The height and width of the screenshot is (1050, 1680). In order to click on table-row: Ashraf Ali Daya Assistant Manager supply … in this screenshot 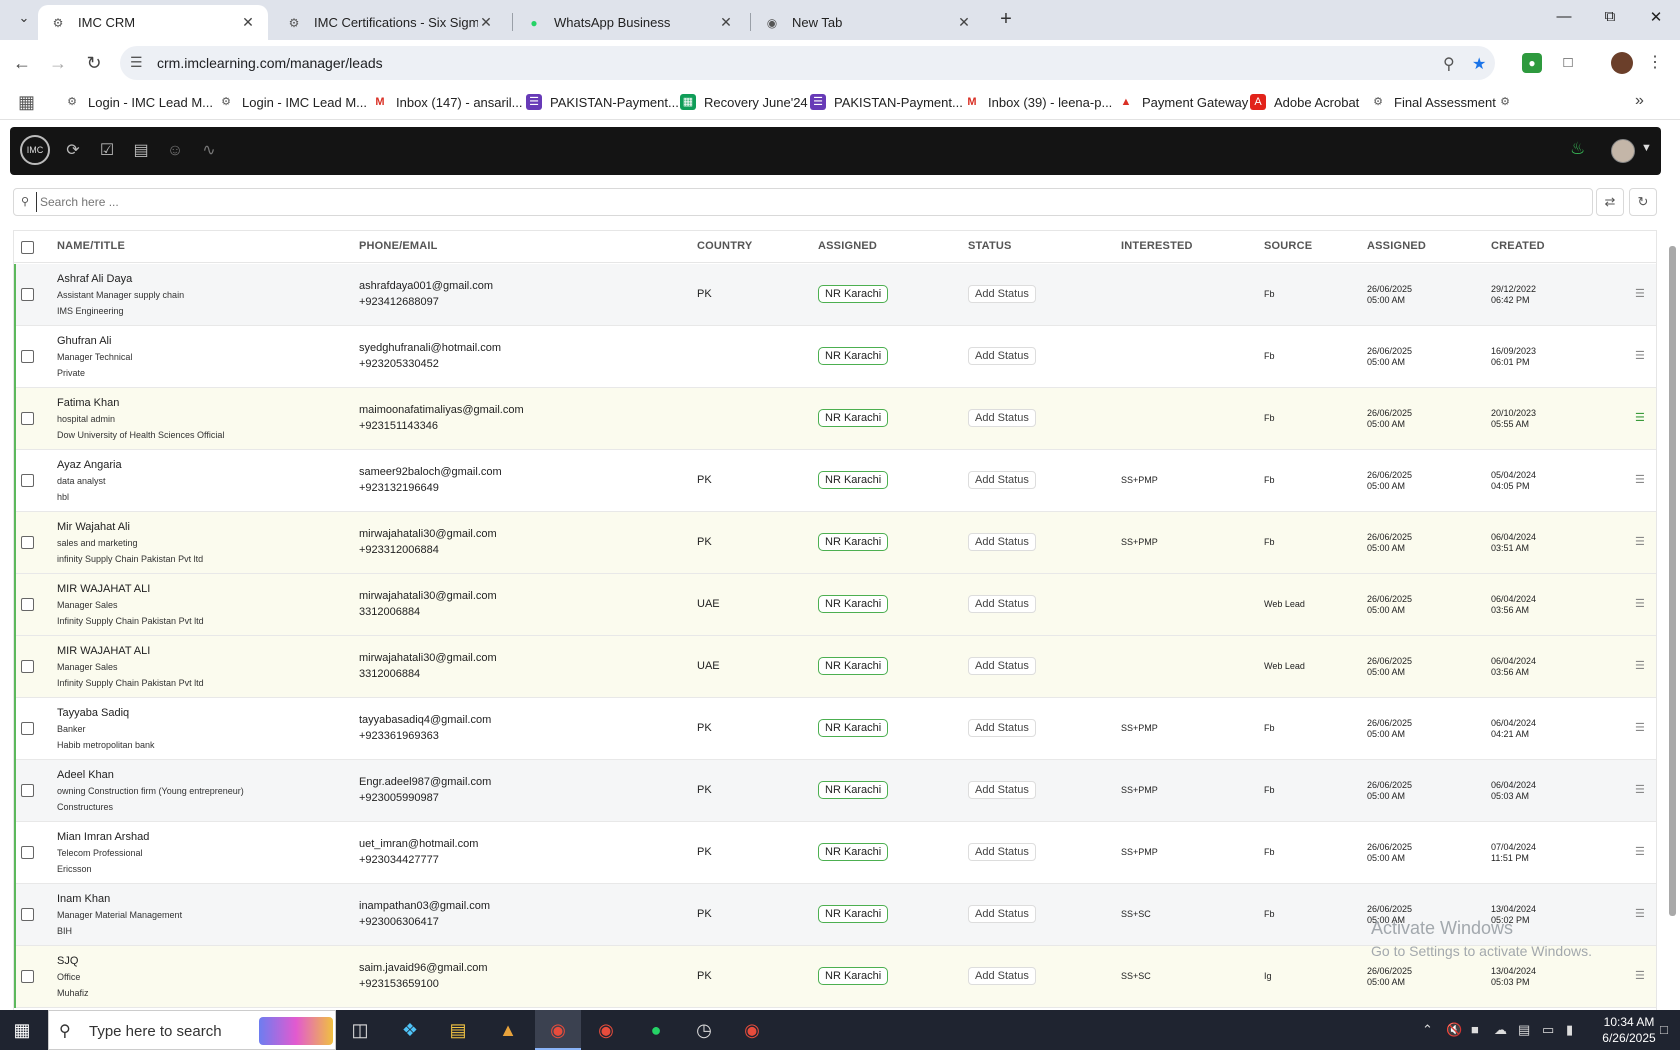, I will do `click(835, 295)`.